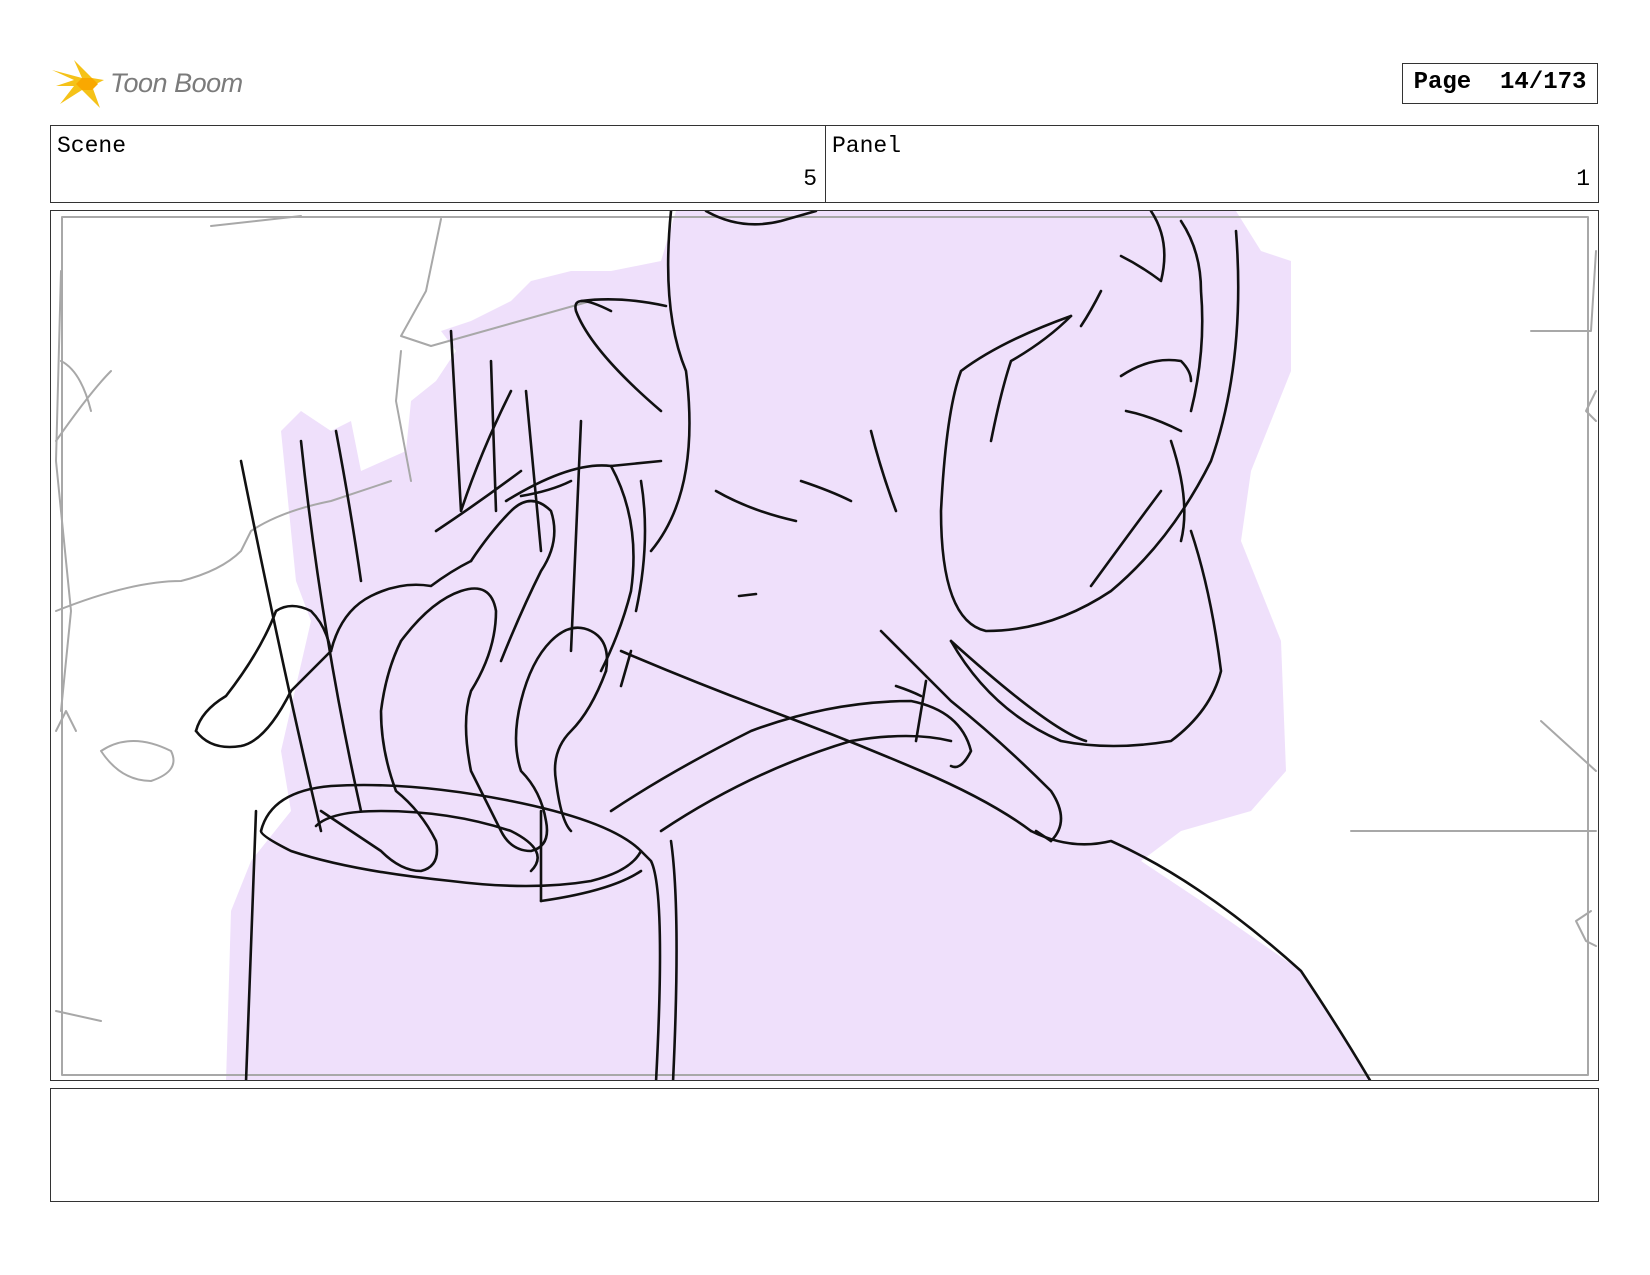 The height and width of the screenshot is (1275, 1650). What do you see at coordinates (810, 179) in the screenshot?
I see `scene-number: 5` at bounding box center [810, 179].